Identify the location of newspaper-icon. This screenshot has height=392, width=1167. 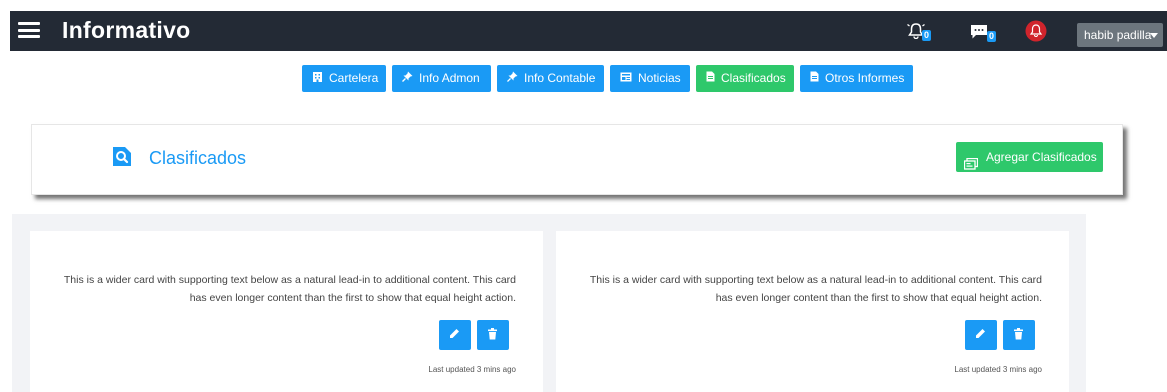
(626, 78).